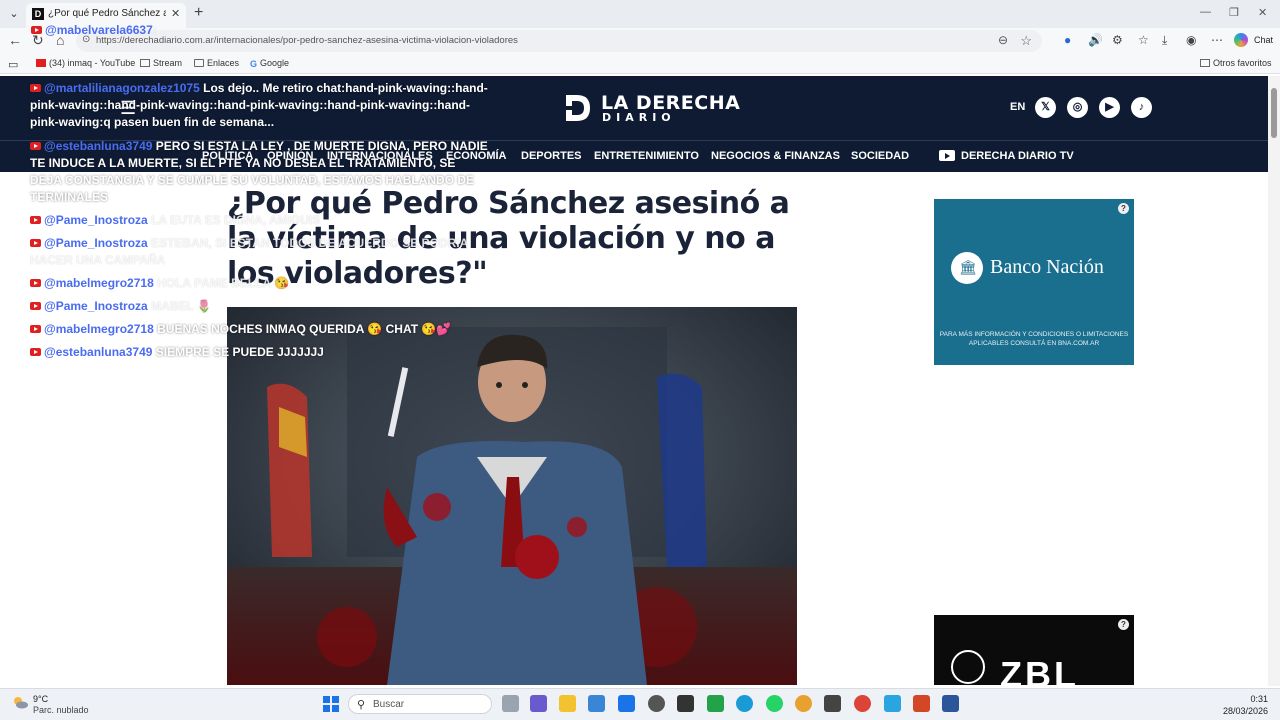 This screenshot has width=1280, height=720. Describe the element at coordinates (510, 703) in the screenshot. I see `task-view-icon` at that location.